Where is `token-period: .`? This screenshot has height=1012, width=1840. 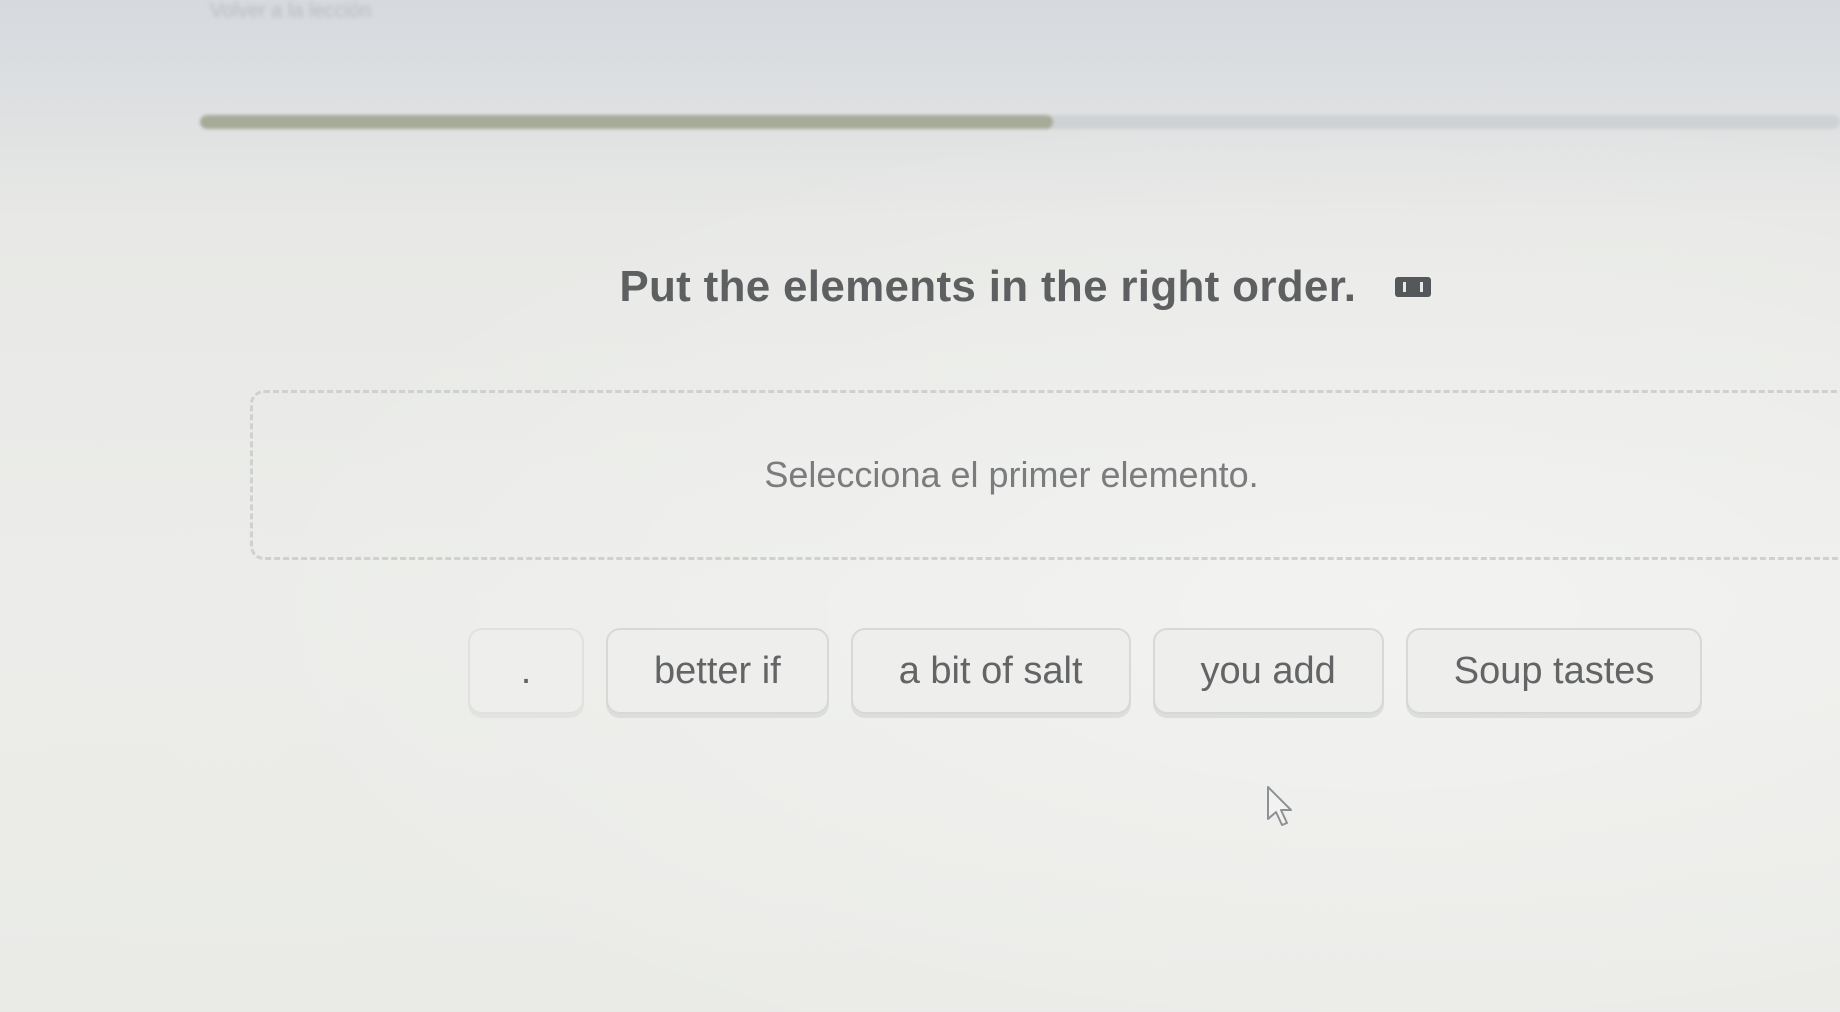 token-period: . is located at coordinates (526, 671).